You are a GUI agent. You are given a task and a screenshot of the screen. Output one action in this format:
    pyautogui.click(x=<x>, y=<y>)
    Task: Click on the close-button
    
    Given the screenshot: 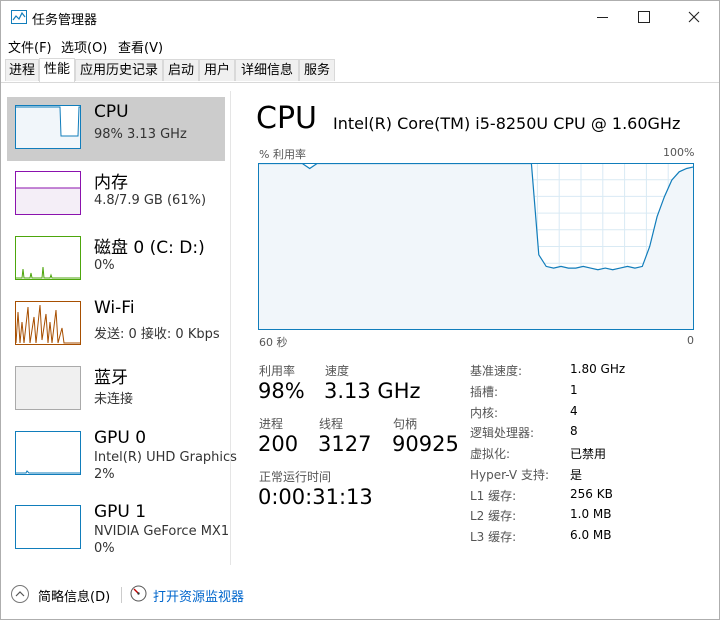 What is the action you would take?
    pyautogui.click(x=694, y=17)
    